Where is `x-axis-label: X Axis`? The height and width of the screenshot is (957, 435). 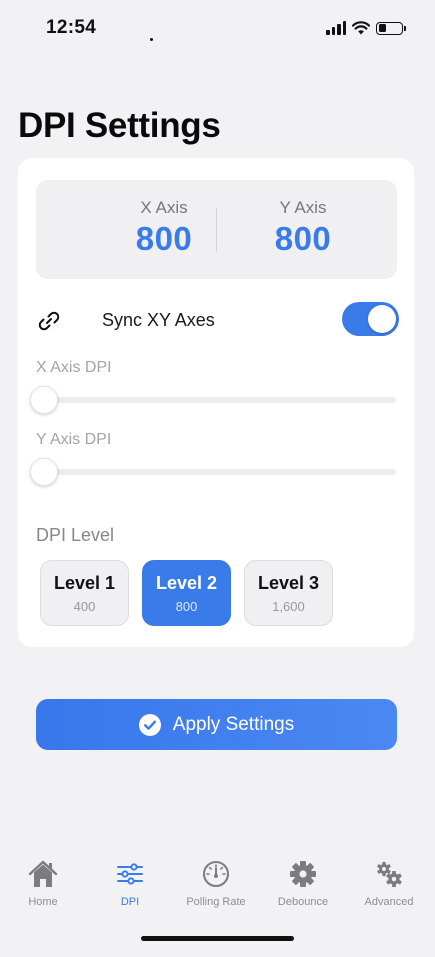 x-axis-label: X Axis is located at coordinates (164, 207).